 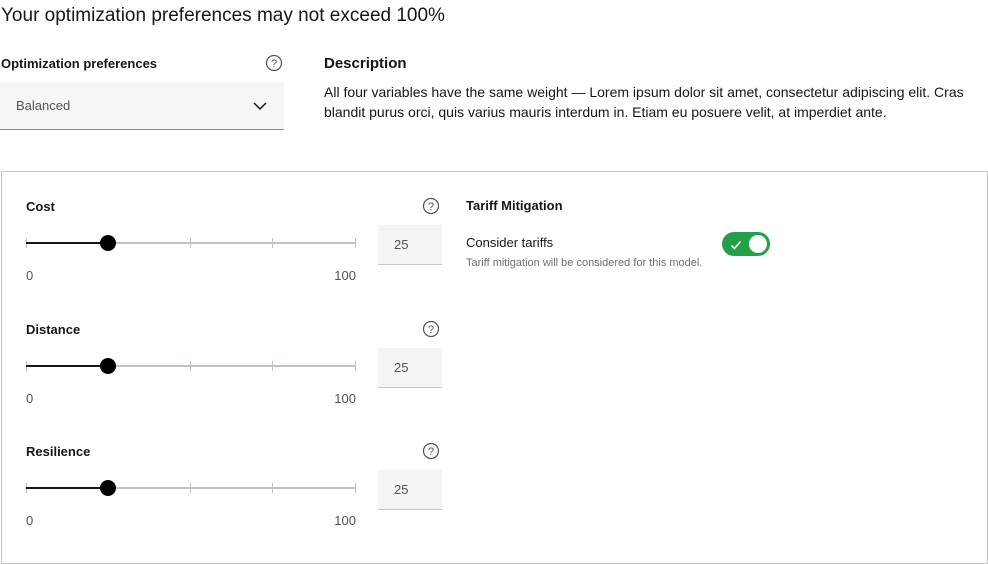 I want to click on cost-slider, so click(x=191, y=243).